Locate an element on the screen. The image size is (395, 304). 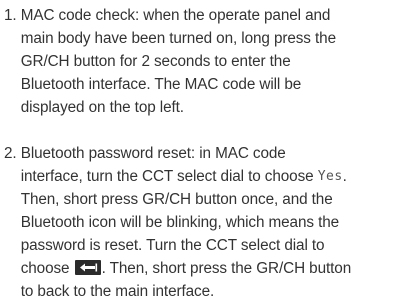
lcd-yes-glyph: Yes is located at coordinates (330, 176).